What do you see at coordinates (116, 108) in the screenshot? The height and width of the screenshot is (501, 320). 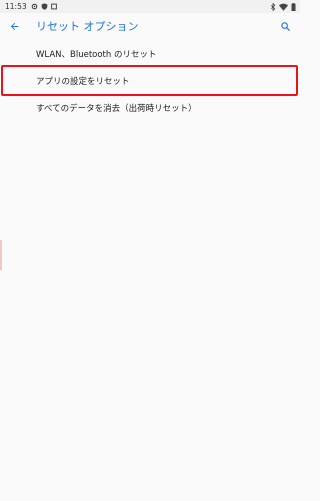 I see `option-label: すべてのデータを消去（出荷時リセット）` at bounding box center [116, 108].